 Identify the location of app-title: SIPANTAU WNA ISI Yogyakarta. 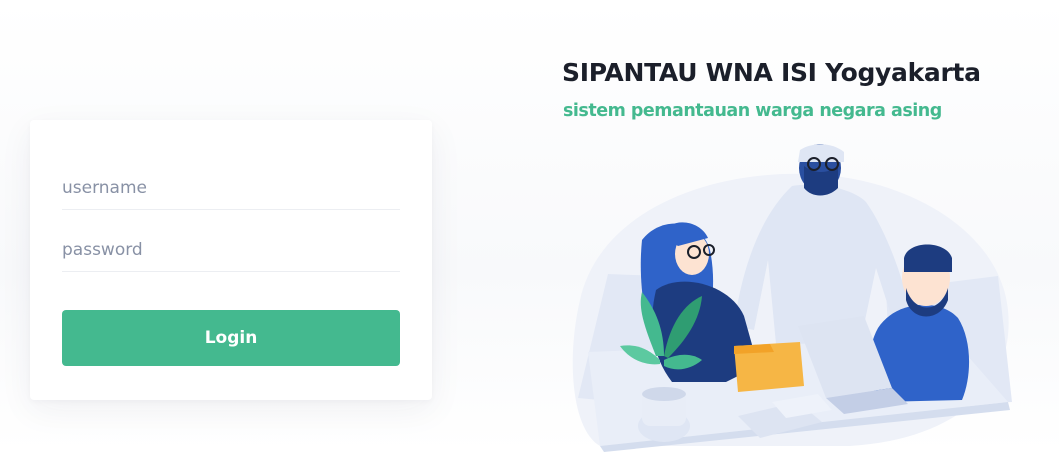
(771, 72).